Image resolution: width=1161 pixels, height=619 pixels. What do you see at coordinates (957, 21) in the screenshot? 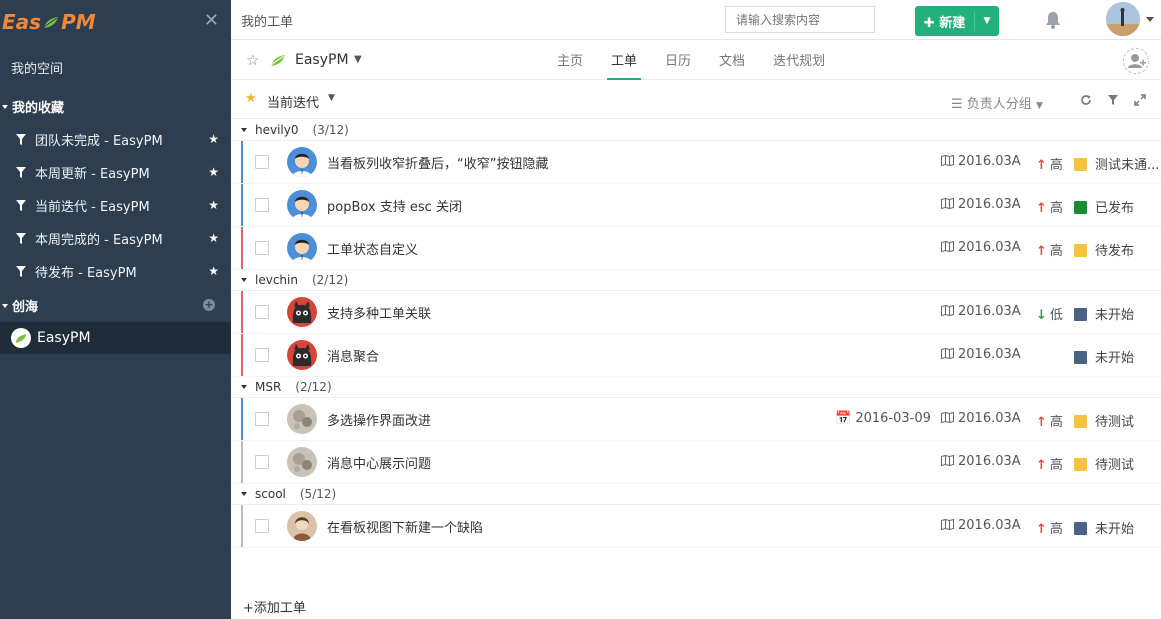
I see `new-button: ✚ 新建 ▼` at bounding box center [957, 21].